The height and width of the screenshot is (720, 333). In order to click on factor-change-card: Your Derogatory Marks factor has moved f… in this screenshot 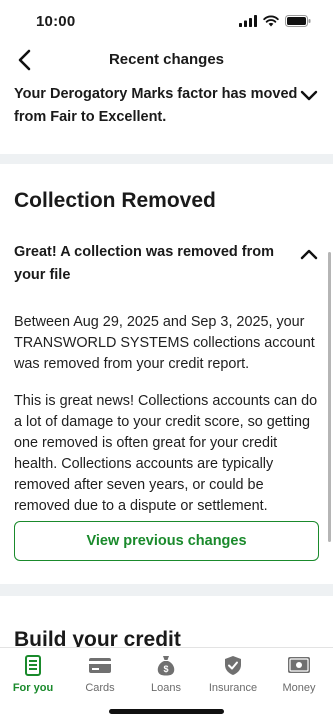, I will do `click(166, 115)`.